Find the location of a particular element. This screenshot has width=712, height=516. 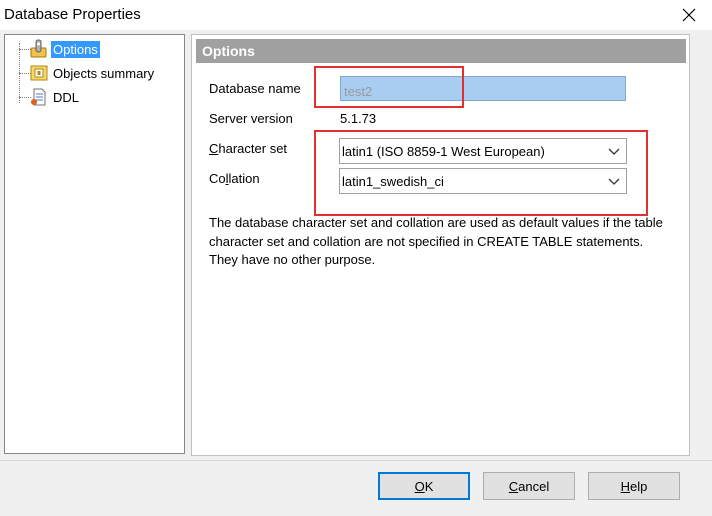

title-bar: Database Properties is located at coordinates (356, 15).